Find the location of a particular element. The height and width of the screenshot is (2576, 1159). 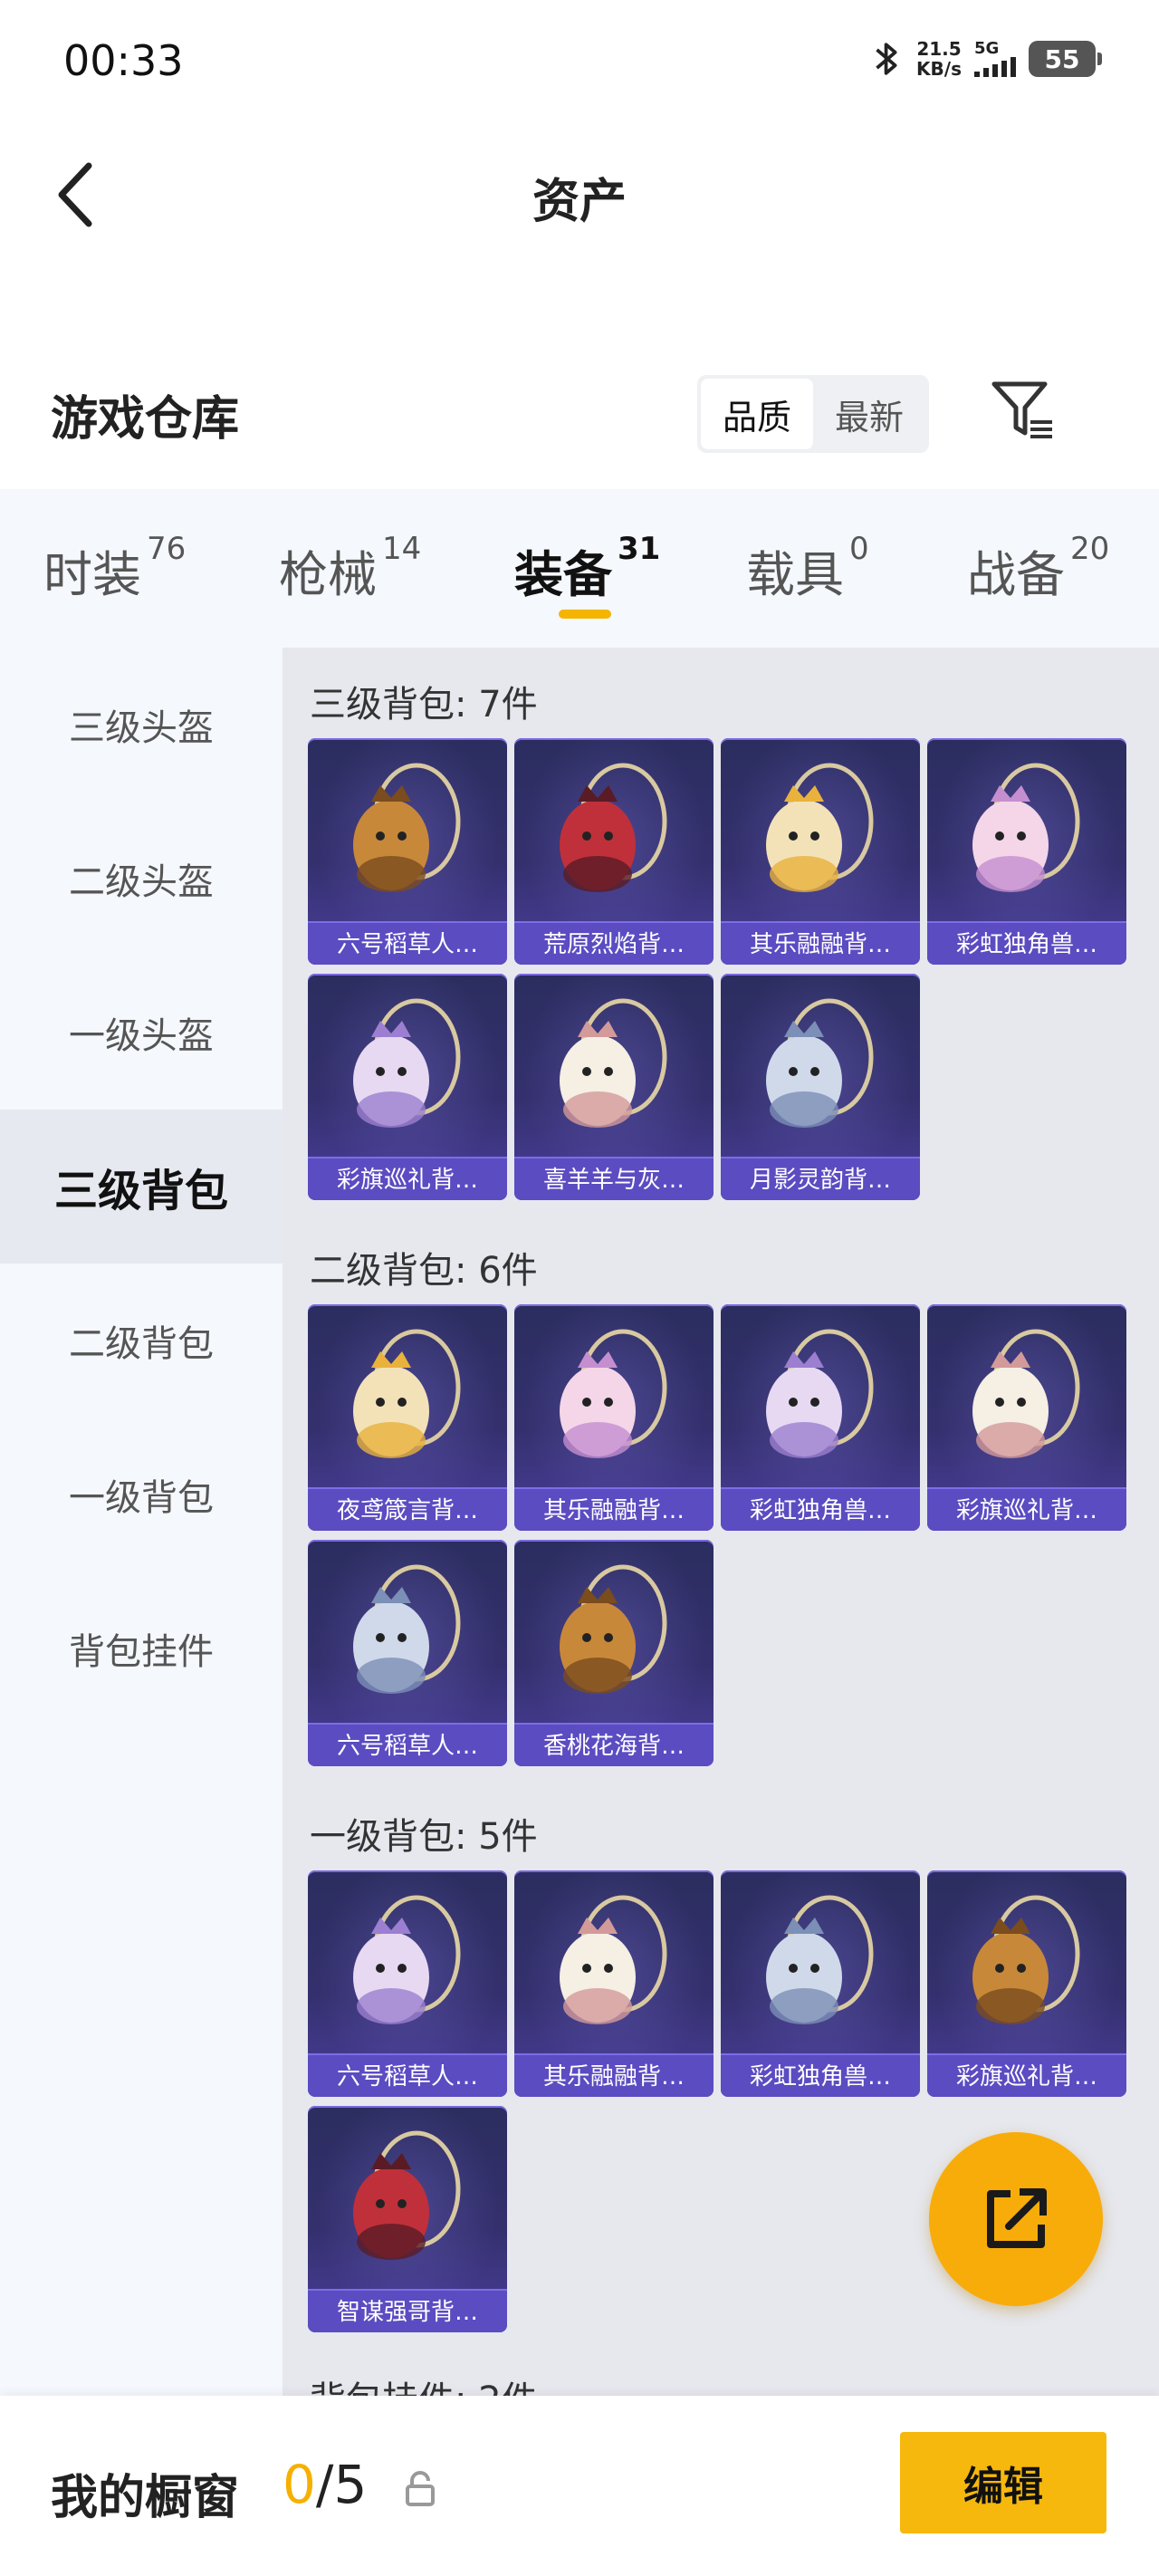

active-tab-indicator is located at coordinates (585, 614).